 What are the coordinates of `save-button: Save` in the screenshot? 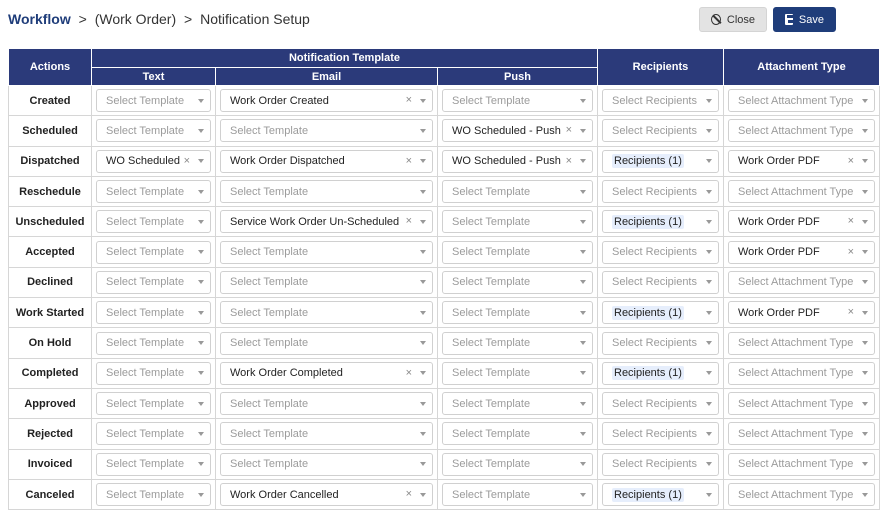 It's located at (804, 19).